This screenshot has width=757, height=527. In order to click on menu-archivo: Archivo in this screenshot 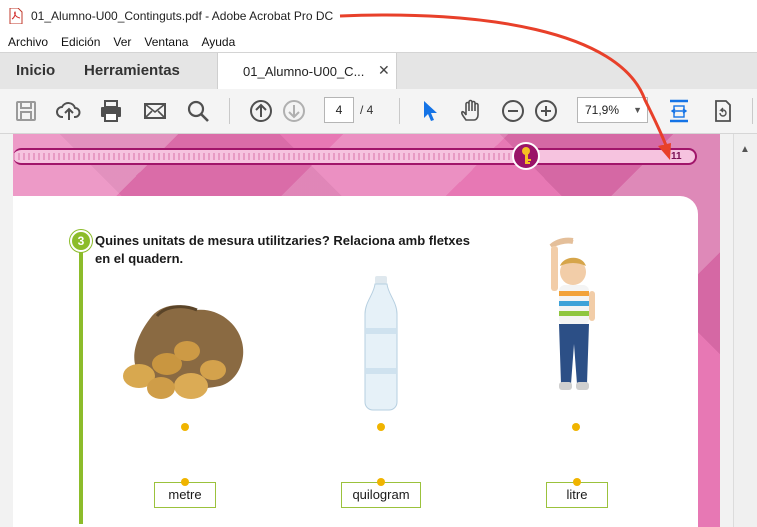, I will do `click(28, 42)`.